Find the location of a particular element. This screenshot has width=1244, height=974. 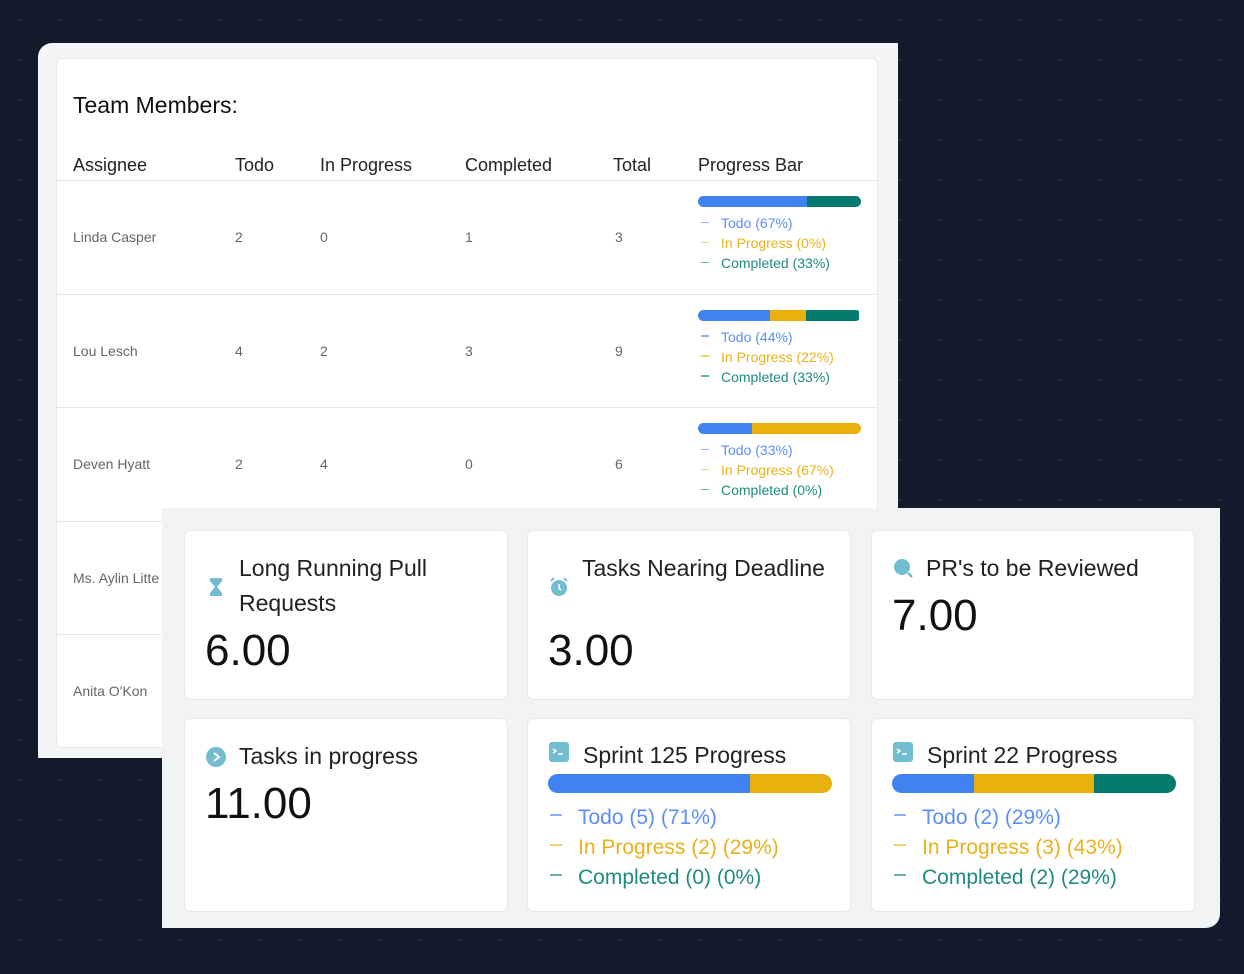

legend-item-todo: Todo (5) (71%) is located at coordinates (664, 818).